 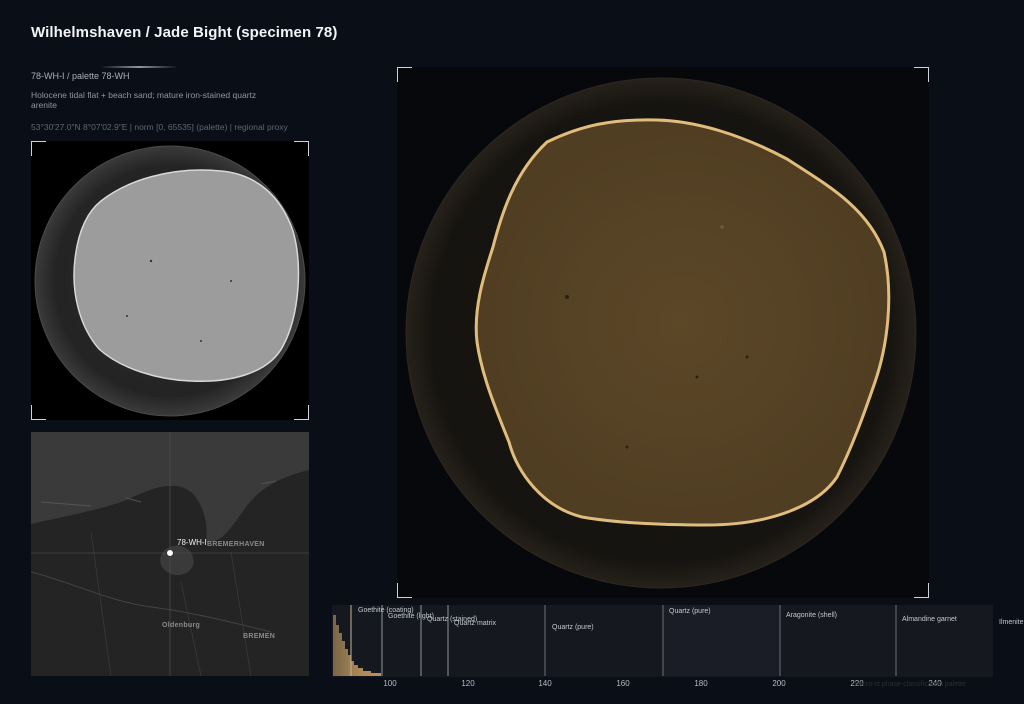 What do you see at coordinates (236, 544) in the screenshot?
I see `map-city-label: BREMERHAVEN` at bounding box center [236, 544].